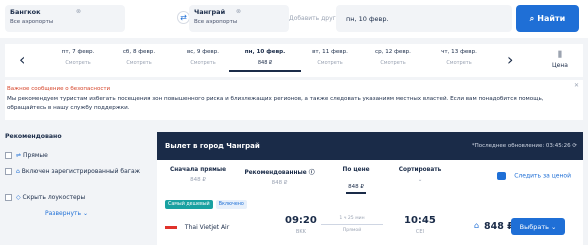 Image resolution: width=588 pixels, height=245 pixels. What do you see at coordinates (18, 171) in the screenshot?
I see `baggage-icon: ⌂` at bounding box center [18, 171].